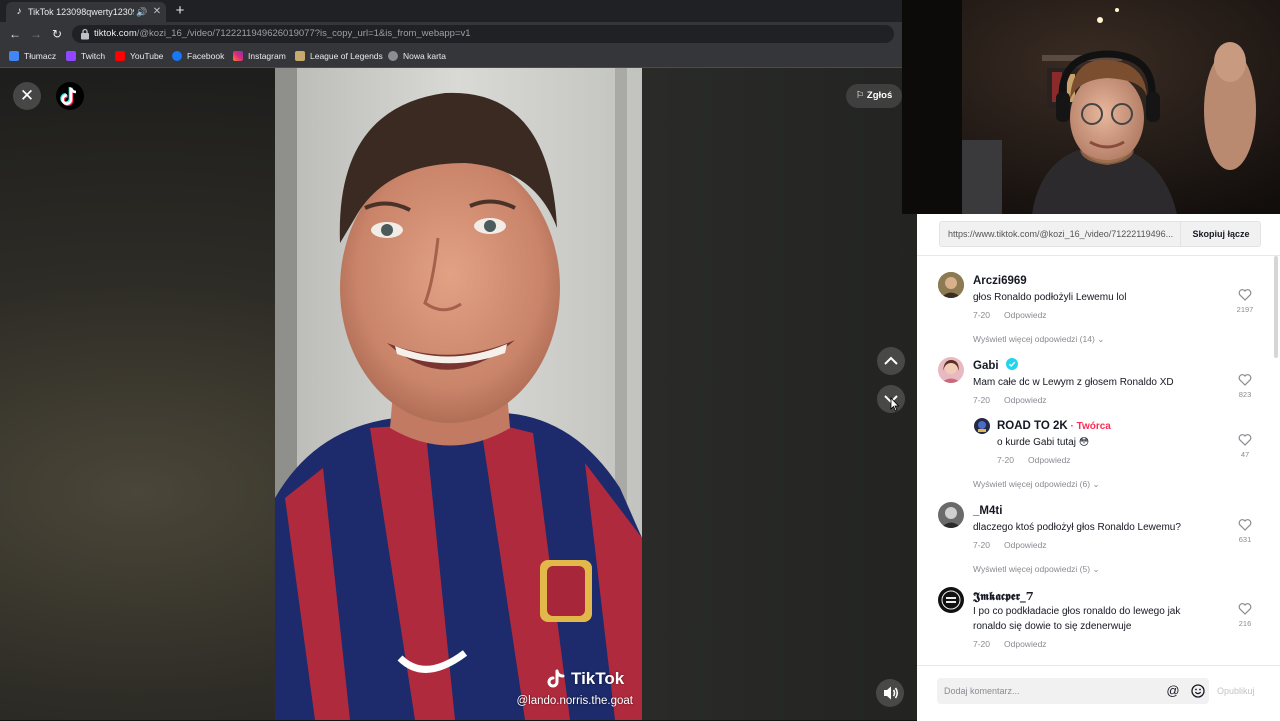 This screenshot has width=1280, height=721. Describe the element at coordinates (70, 96) in the screenshot. I see `tiktok-logo` at that location.